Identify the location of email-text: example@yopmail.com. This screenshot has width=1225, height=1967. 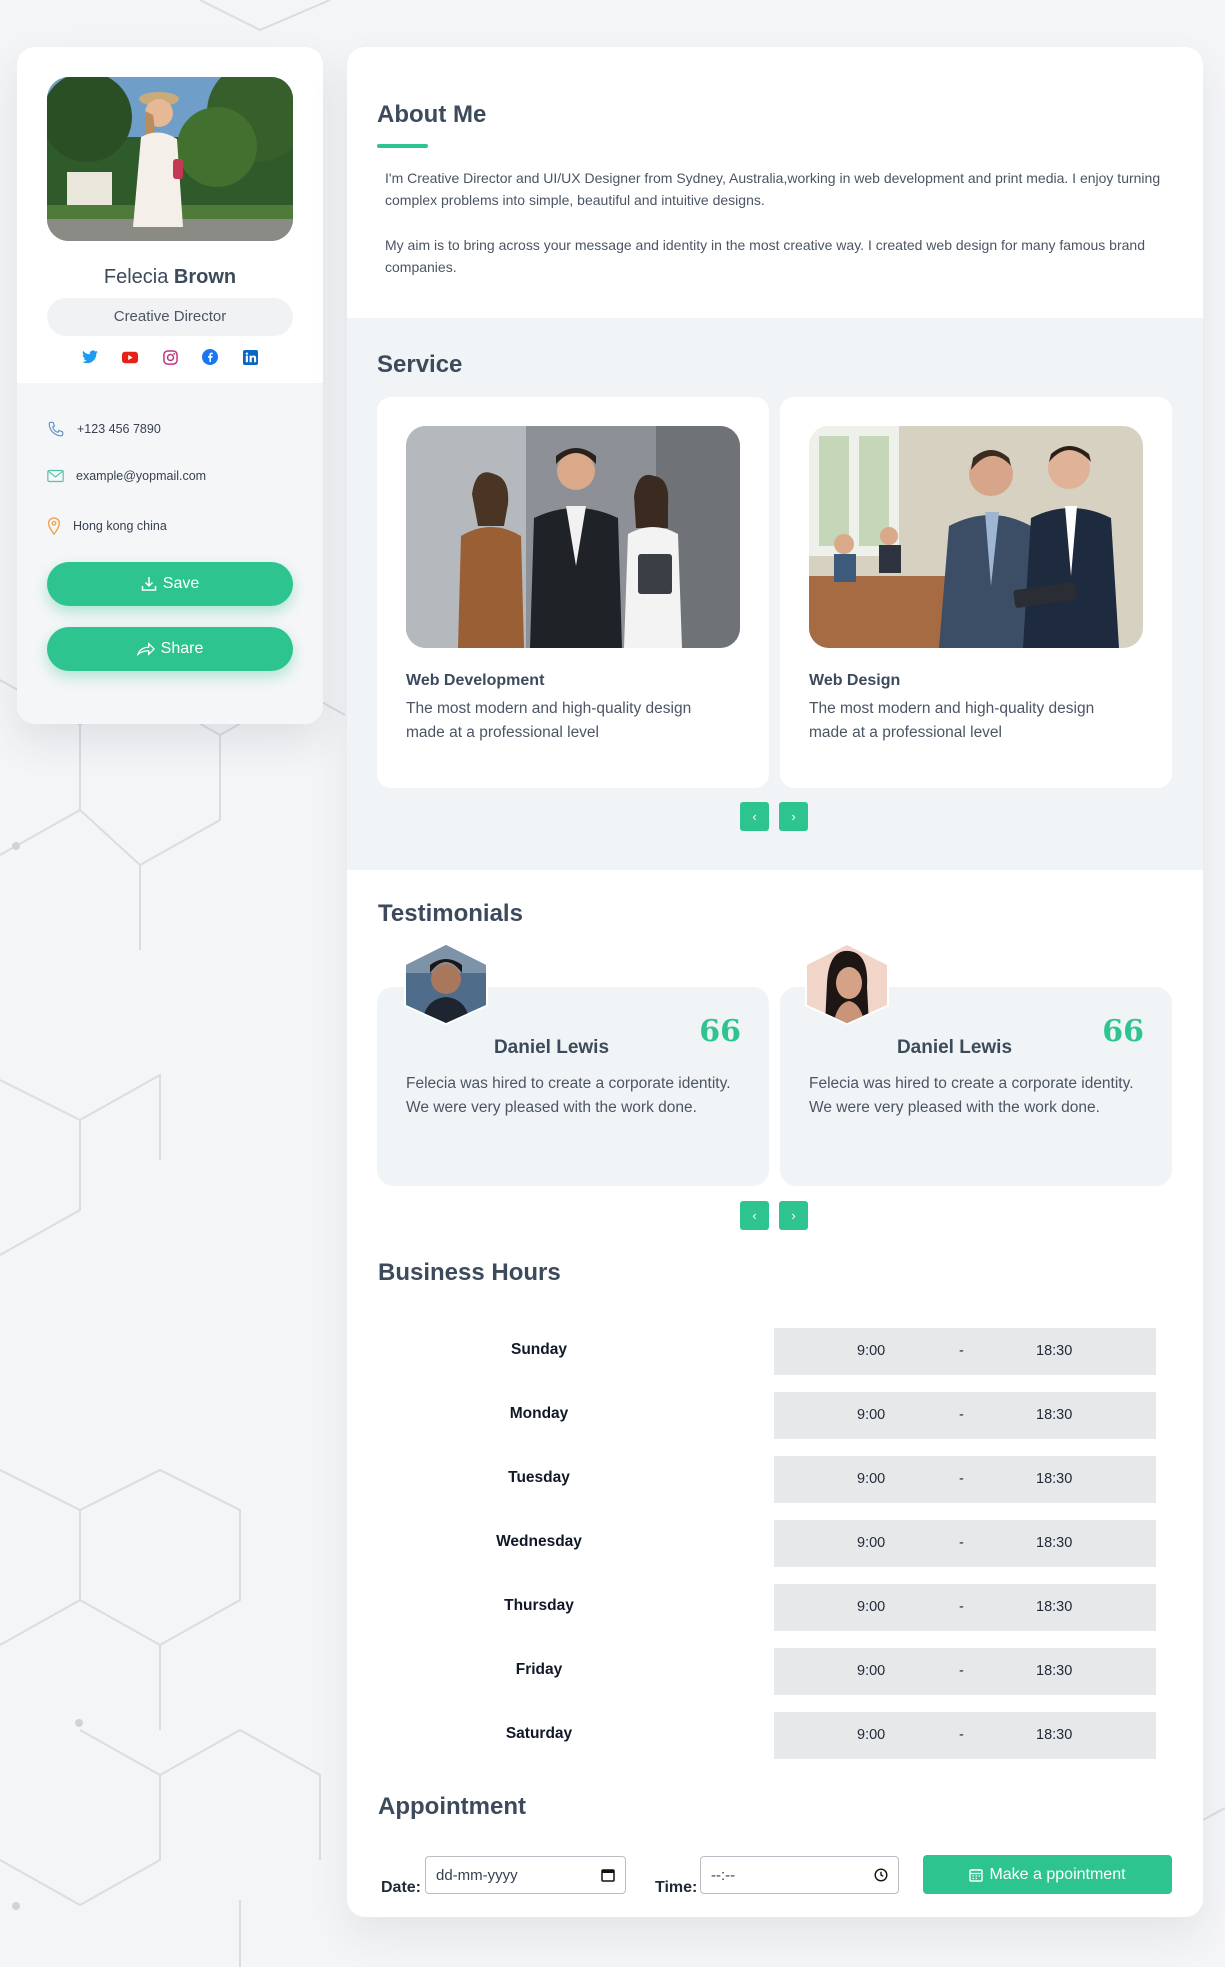
(141, 476).